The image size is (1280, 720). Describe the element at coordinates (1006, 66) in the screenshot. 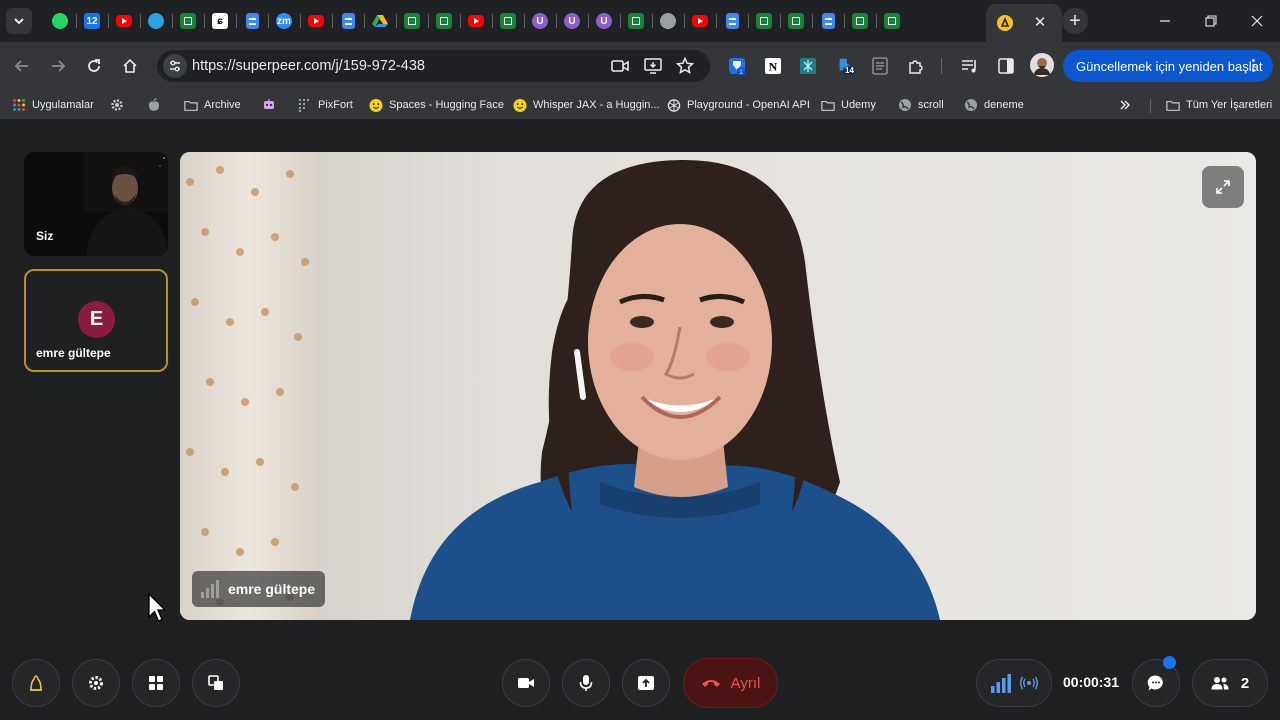

I see `side-panel-icon` at that location.